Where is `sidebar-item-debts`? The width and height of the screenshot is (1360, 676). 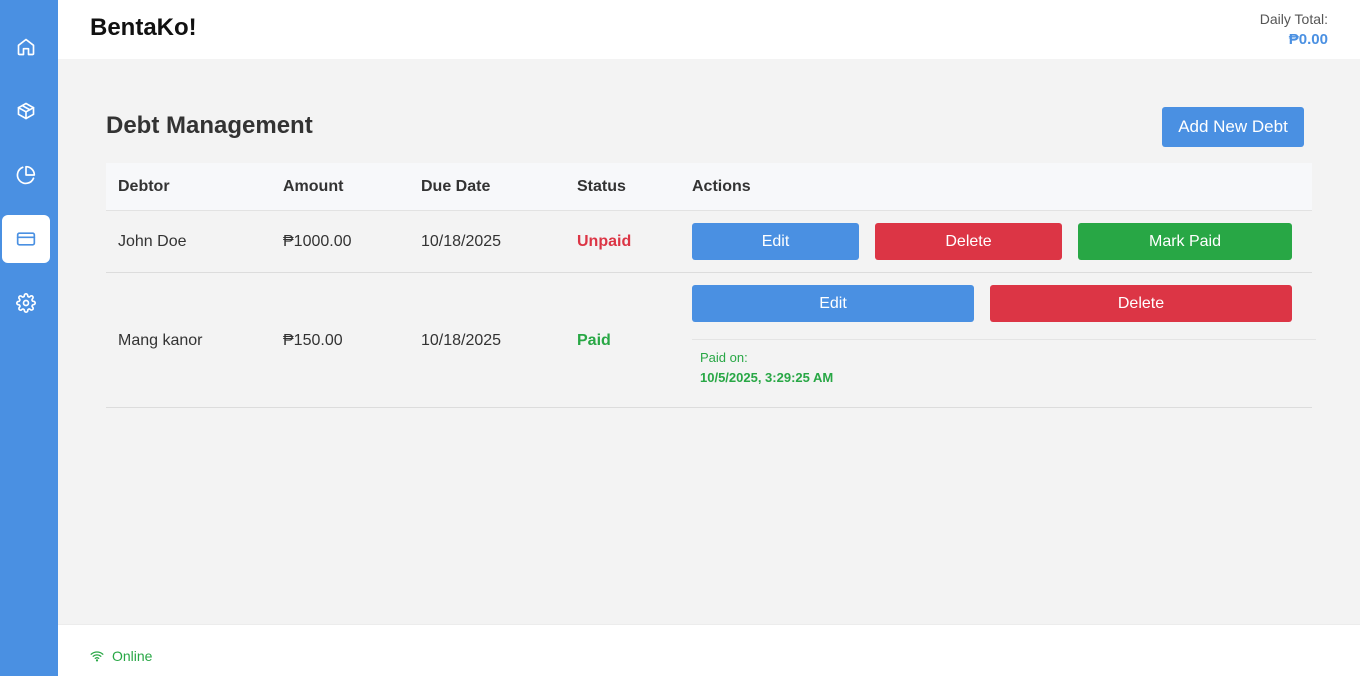 sidebar-item-debts is located at coordinates (26, 239).